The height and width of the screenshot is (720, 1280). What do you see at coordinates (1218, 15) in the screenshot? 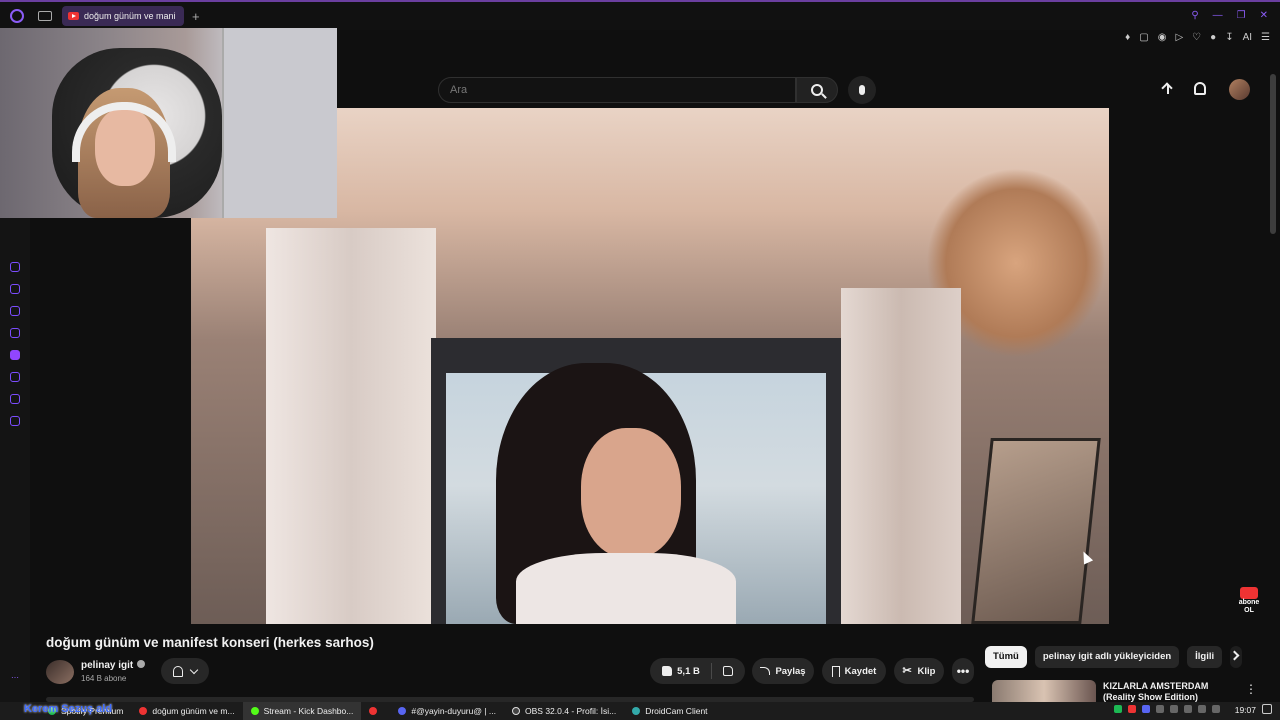
I see `minimize-button: —` at bounding box center [1218, 15].